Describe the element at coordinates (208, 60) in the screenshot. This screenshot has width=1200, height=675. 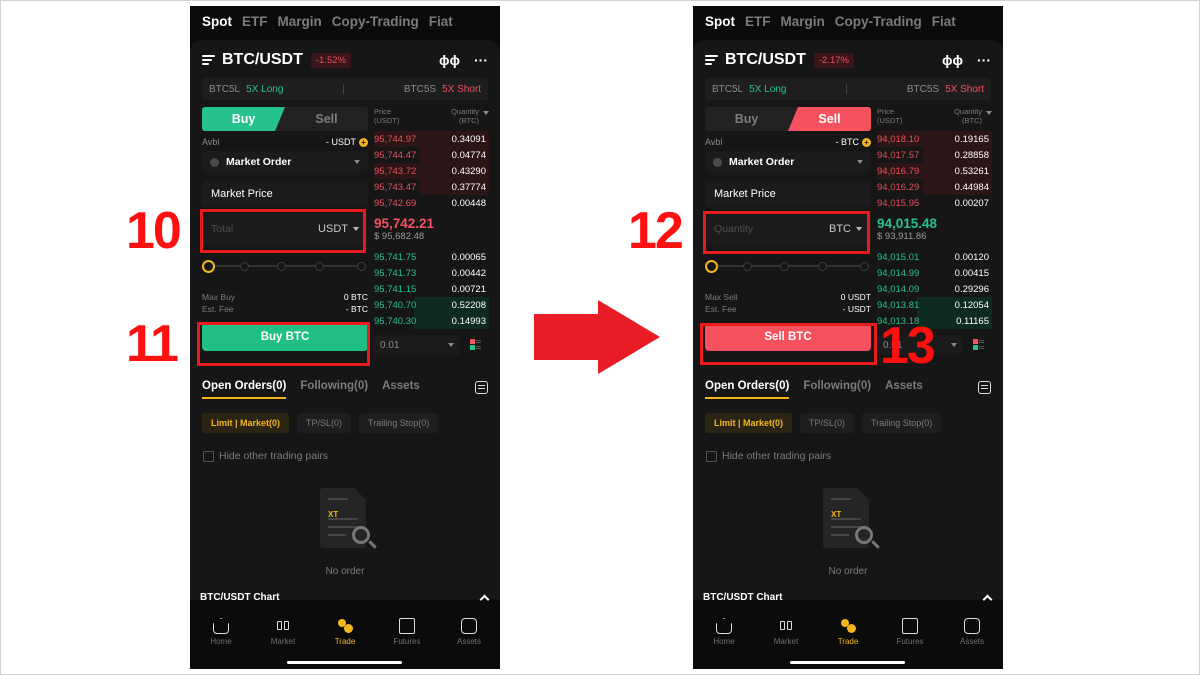
I see `menu-icon` at that location.